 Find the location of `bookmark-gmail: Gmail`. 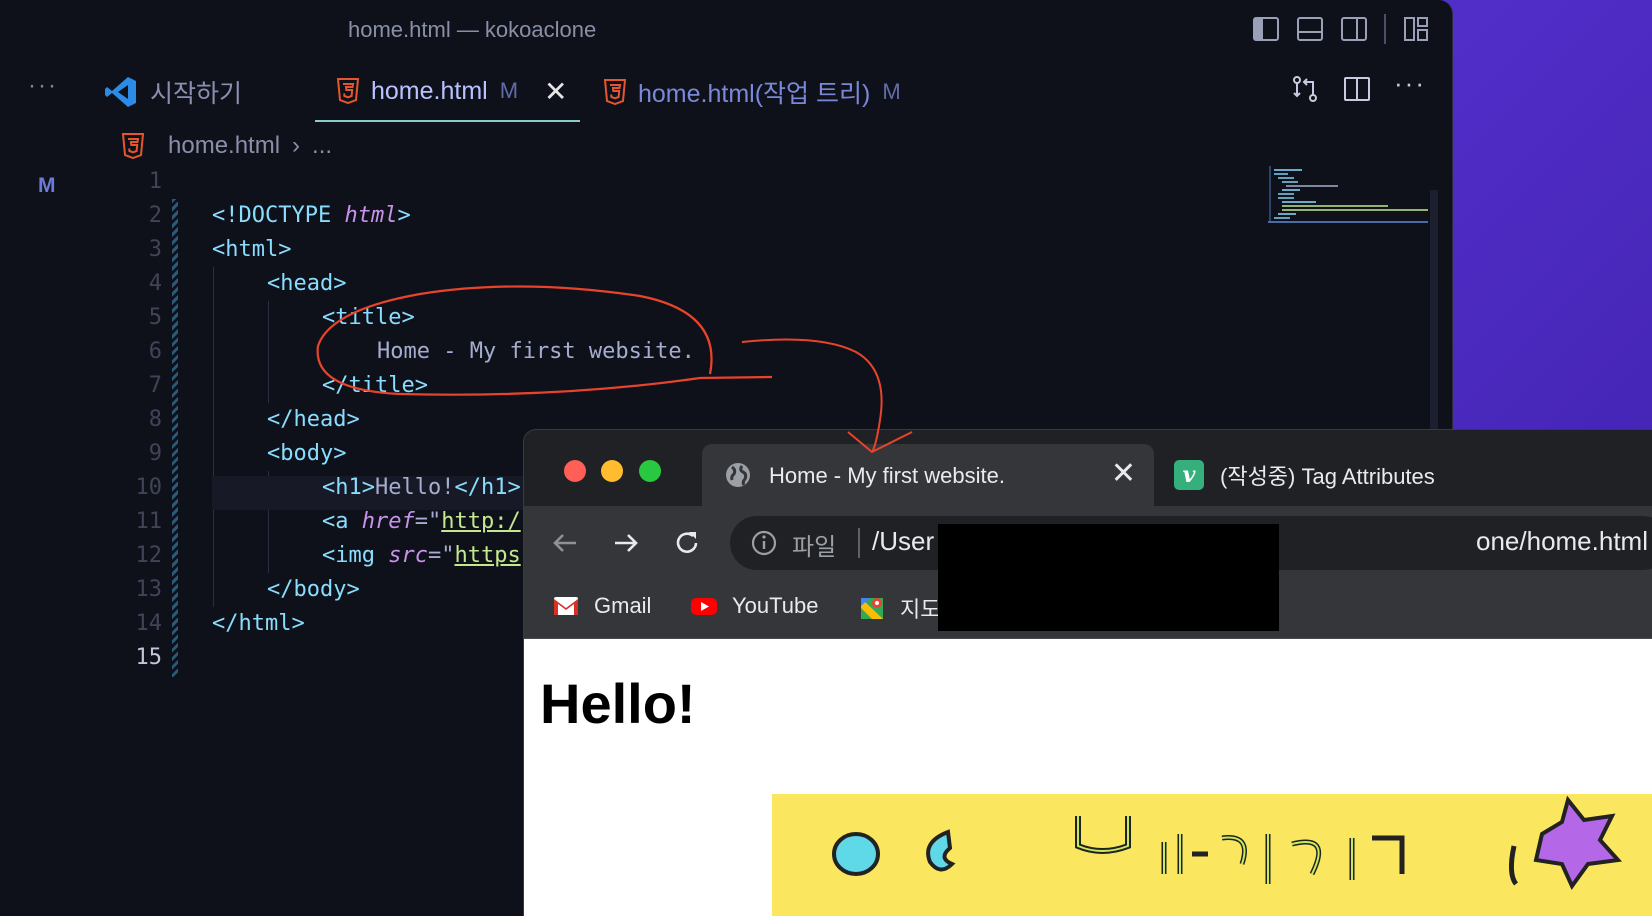

bookmark-gmail: Gmail is located at coordinates (601, 606).